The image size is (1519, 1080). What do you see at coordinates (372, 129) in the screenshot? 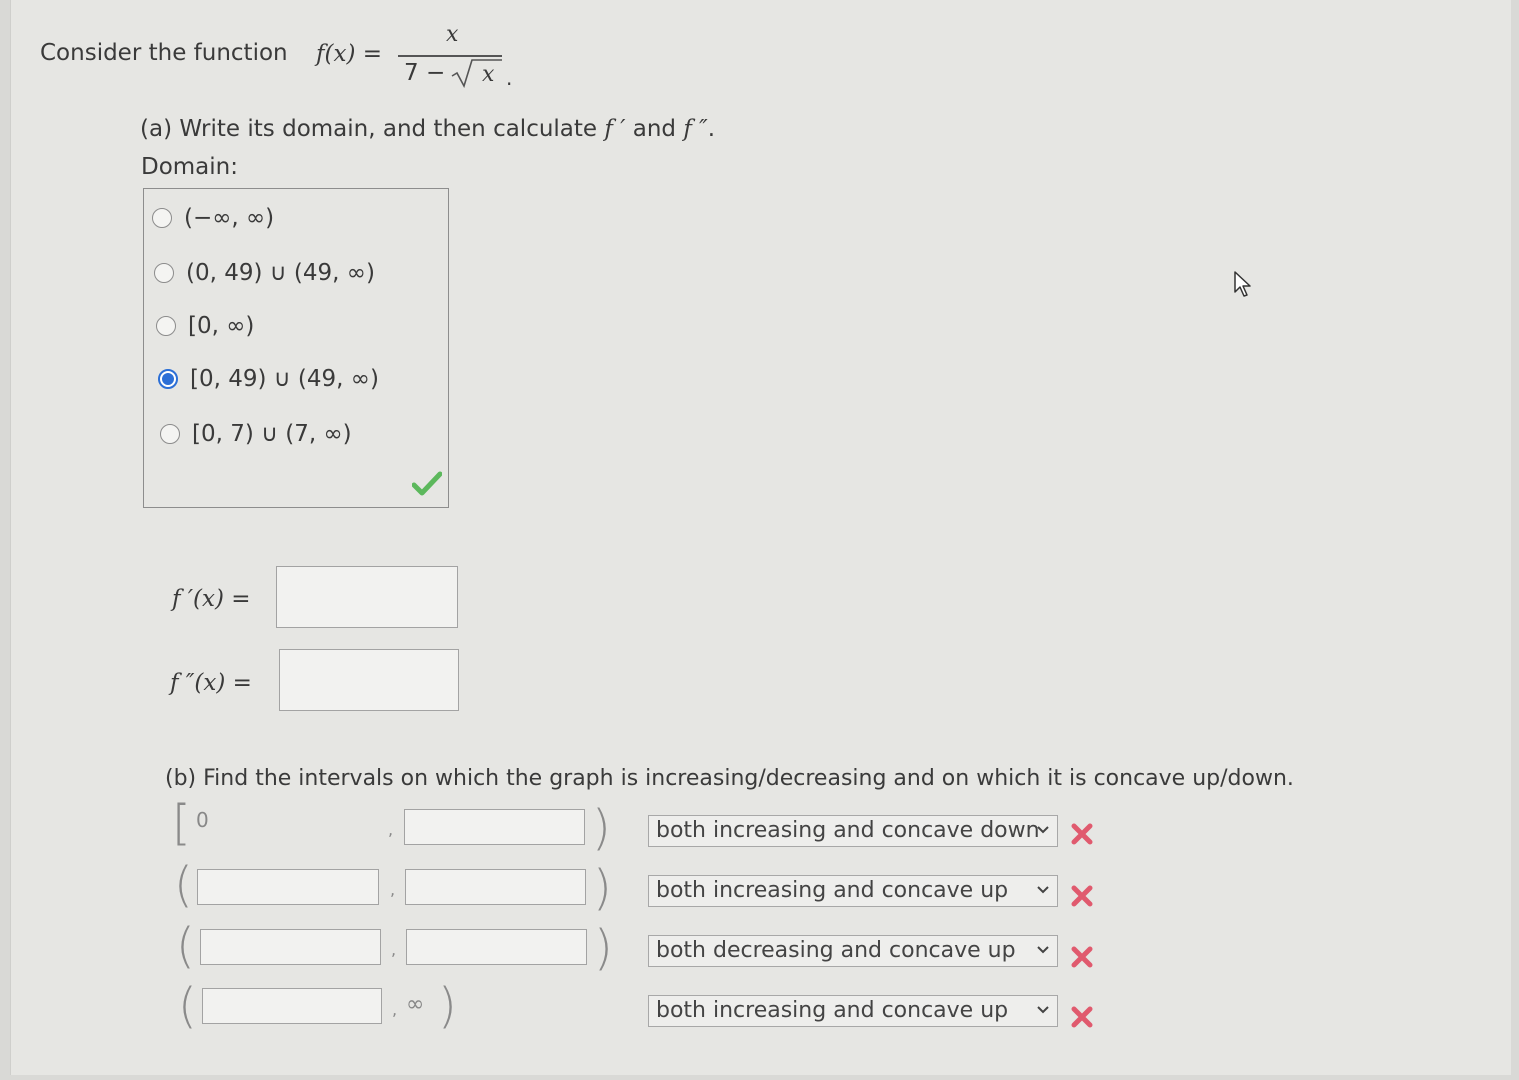
I see `part-a-text: (a) Write its domain, and then calculate` at bounding box center [372, 129].